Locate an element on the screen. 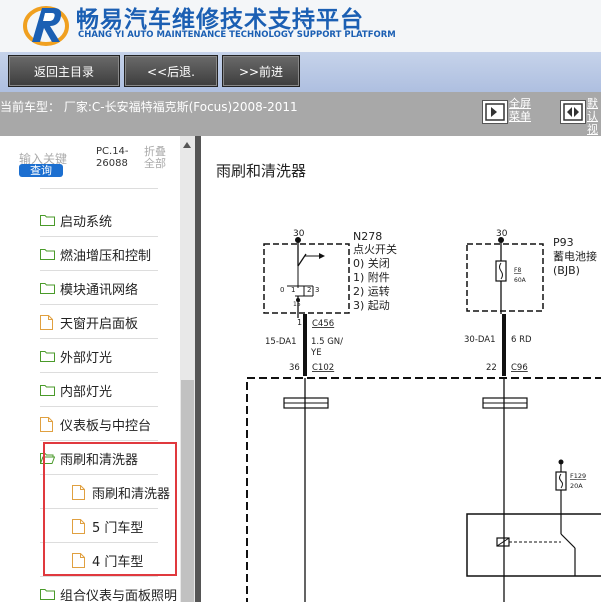 The width and height of the screenshot is (601, 602). back-button: <<后退. is located at coordinates (171, 71).